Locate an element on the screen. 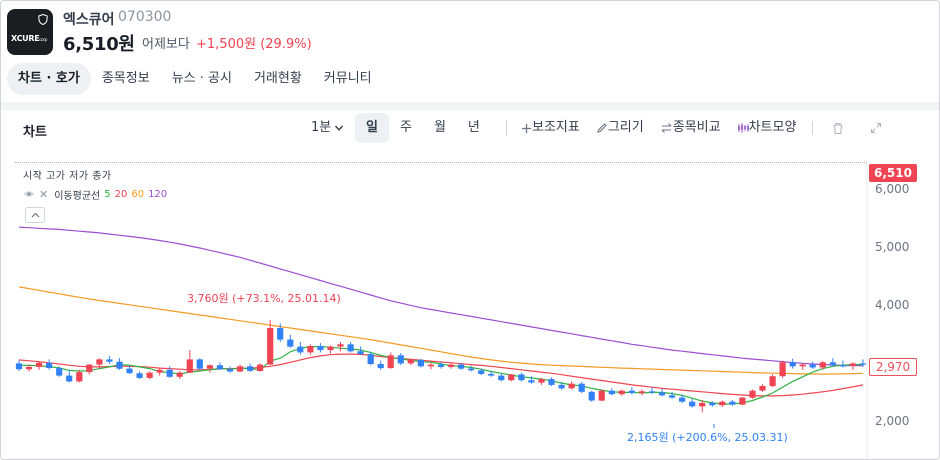 Image resolution: width=940 pixels, height=460 pixels. ma-legend-name: 이동평균선 is located at coordinates (77, 196).